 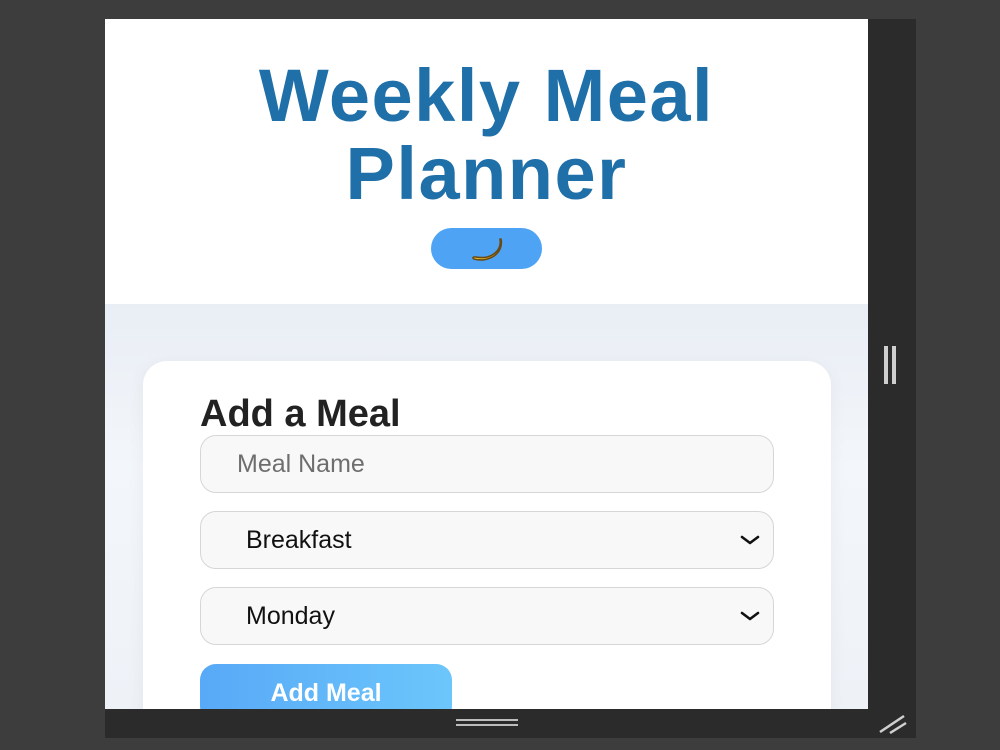 What do you see at coordinates (300, 414) in the screenshot?
I see `add-meal-heading: Add a Meal` at bounding box center [300, 414].